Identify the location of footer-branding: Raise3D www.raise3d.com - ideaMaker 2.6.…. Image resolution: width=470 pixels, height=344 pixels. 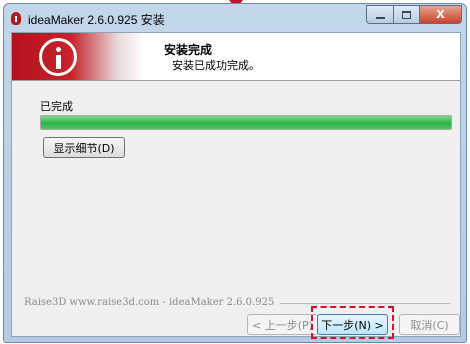
(149, 302).